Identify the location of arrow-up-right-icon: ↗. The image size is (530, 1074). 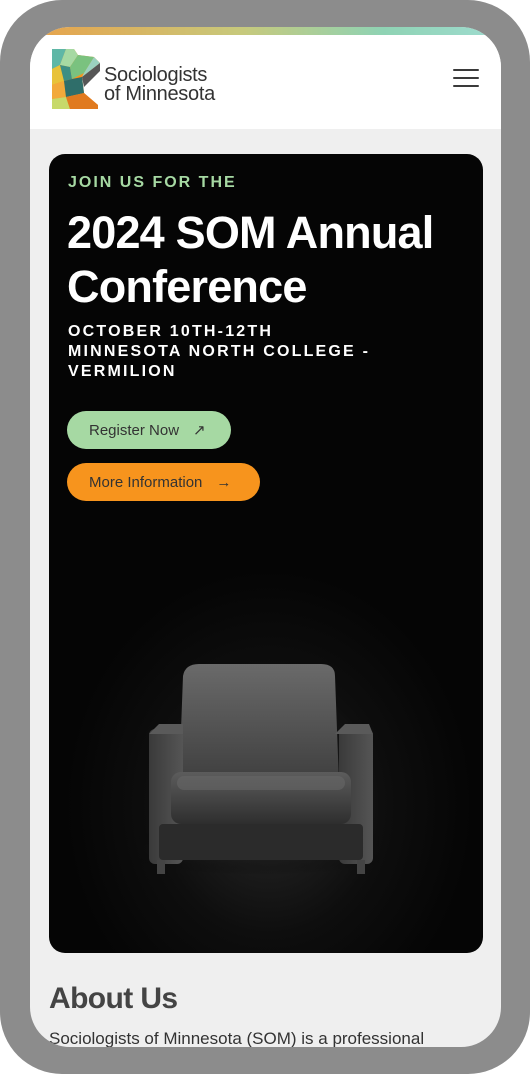
(199, 430).